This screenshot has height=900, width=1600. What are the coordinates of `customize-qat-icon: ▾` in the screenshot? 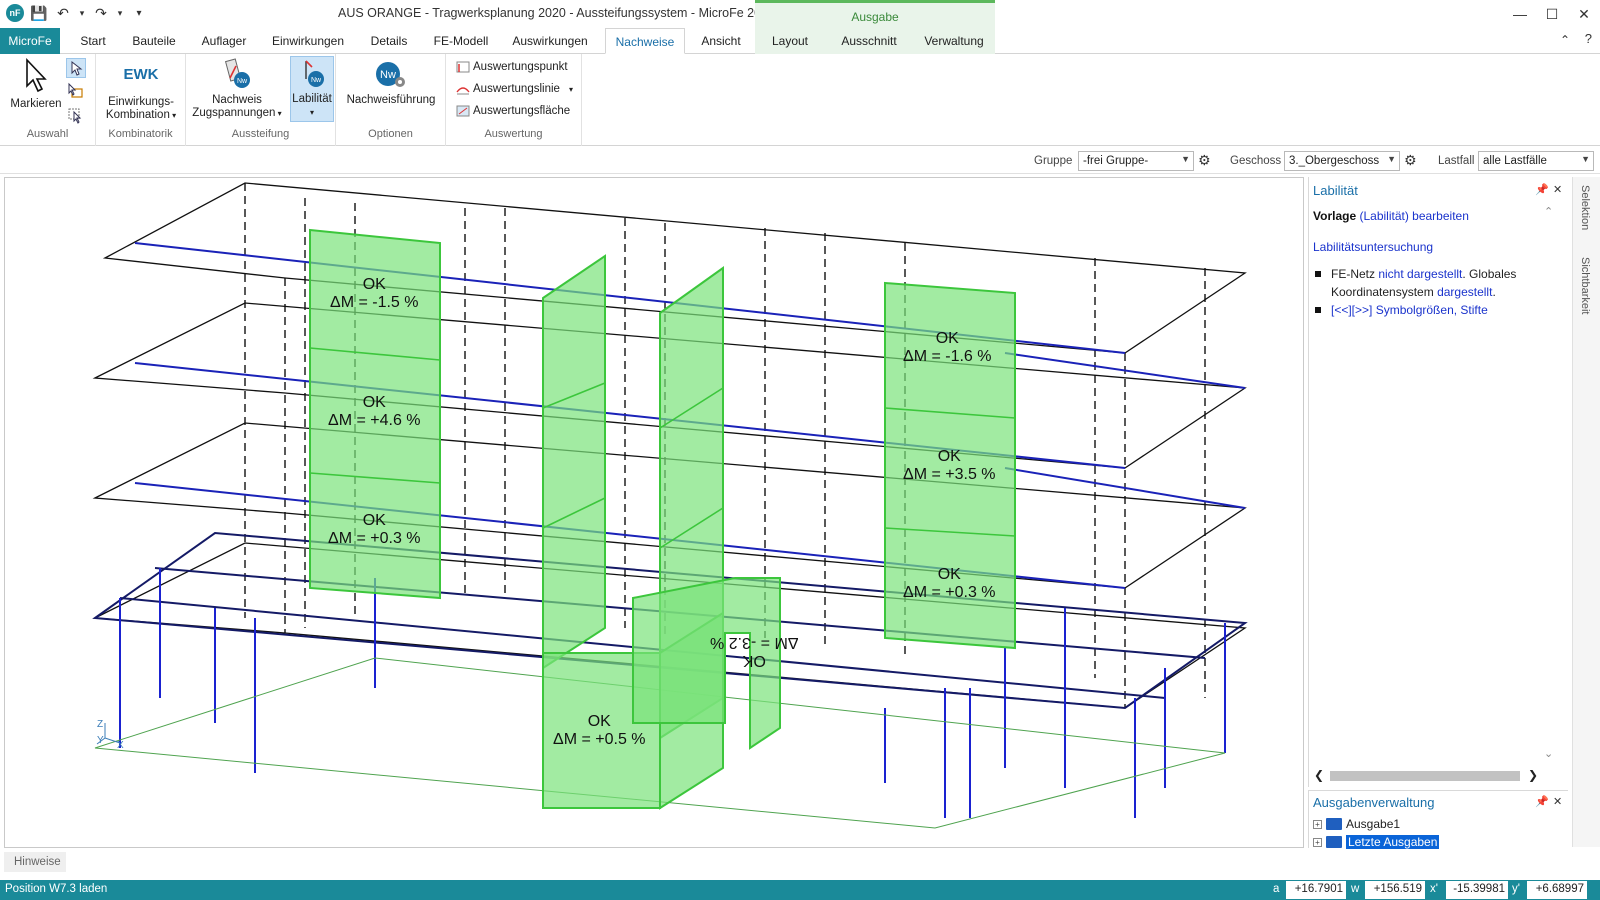 It's located at (139, 13).